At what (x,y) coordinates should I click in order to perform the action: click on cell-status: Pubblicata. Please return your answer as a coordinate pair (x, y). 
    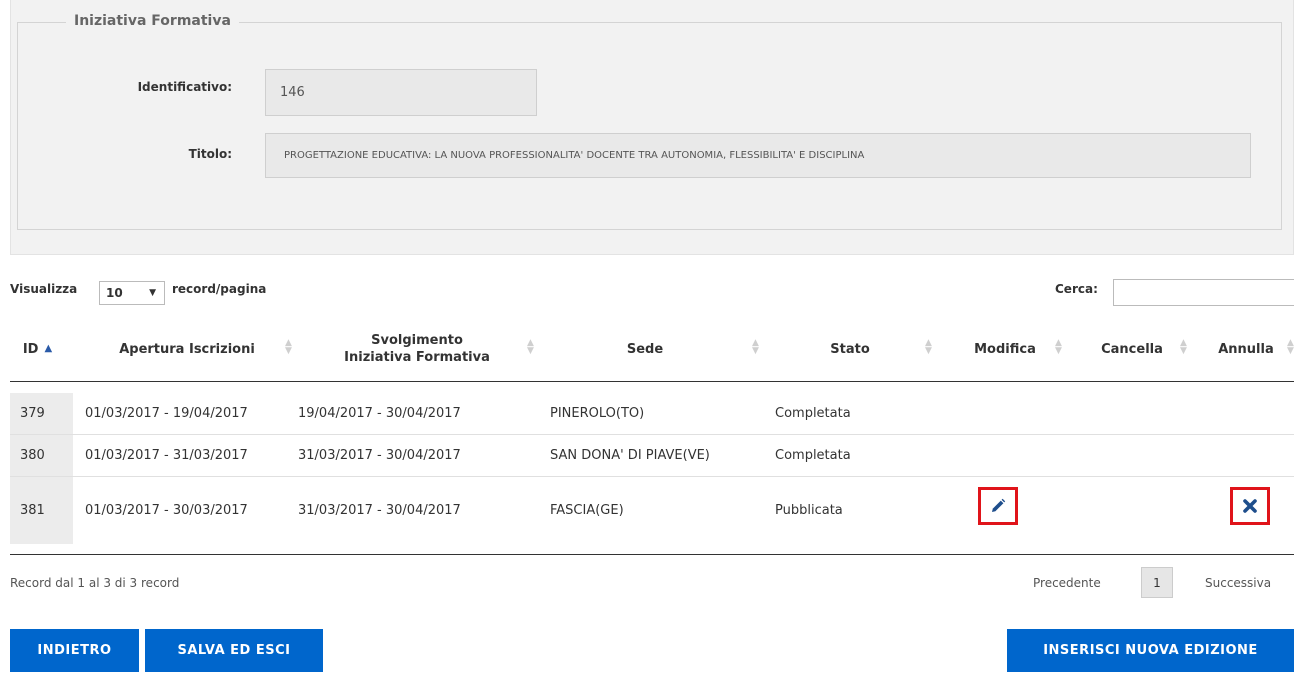
    Looking at the image, I should click on (809, 510).